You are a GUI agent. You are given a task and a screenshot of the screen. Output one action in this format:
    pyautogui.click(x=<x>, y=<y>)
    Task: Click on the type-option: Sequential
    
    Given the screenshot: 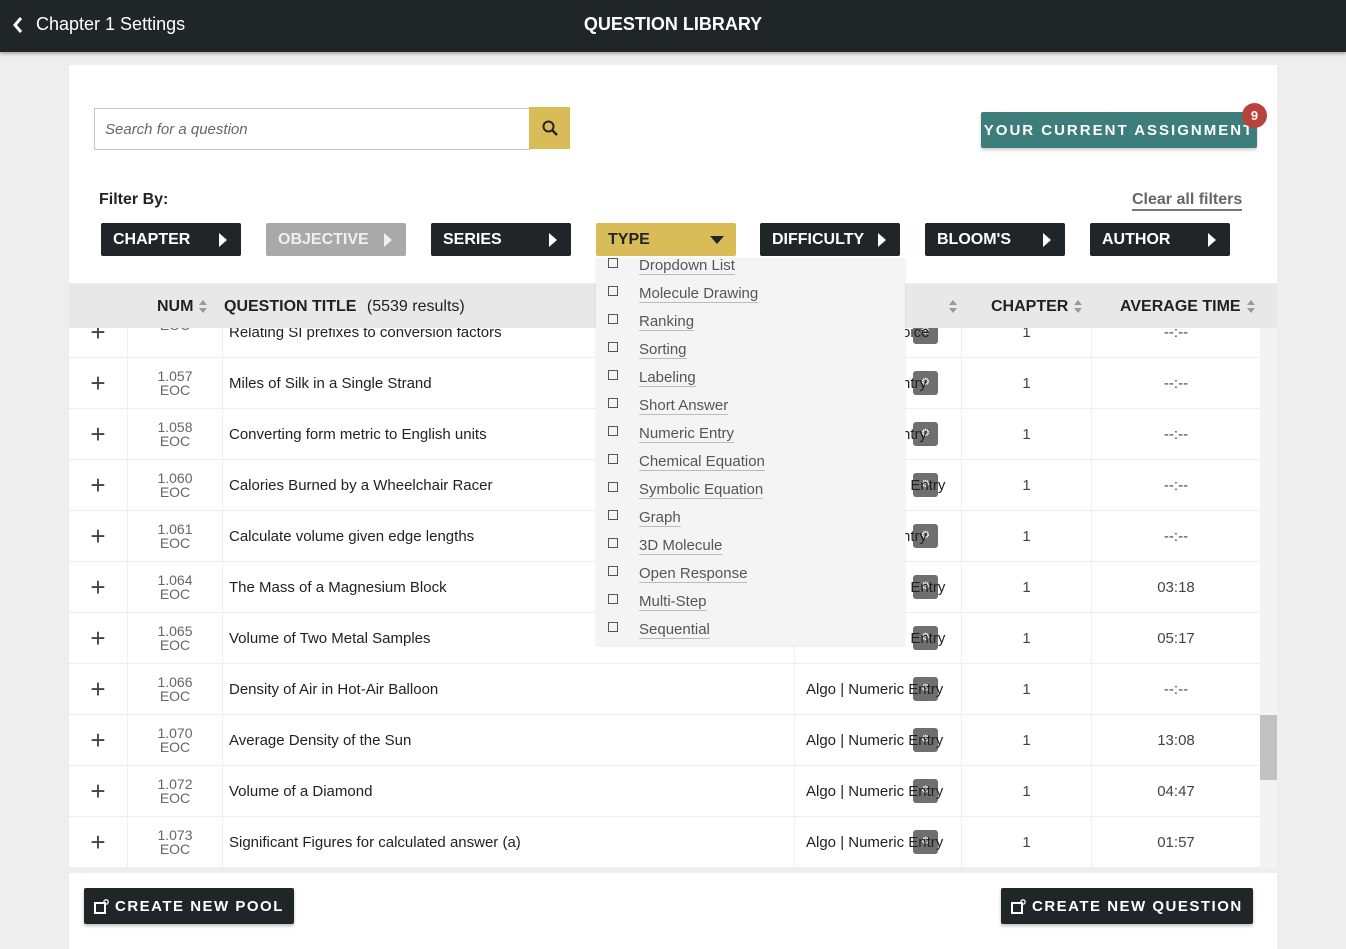 What is the action you would take?
    pyautogui.click(x=750, y=630)
    